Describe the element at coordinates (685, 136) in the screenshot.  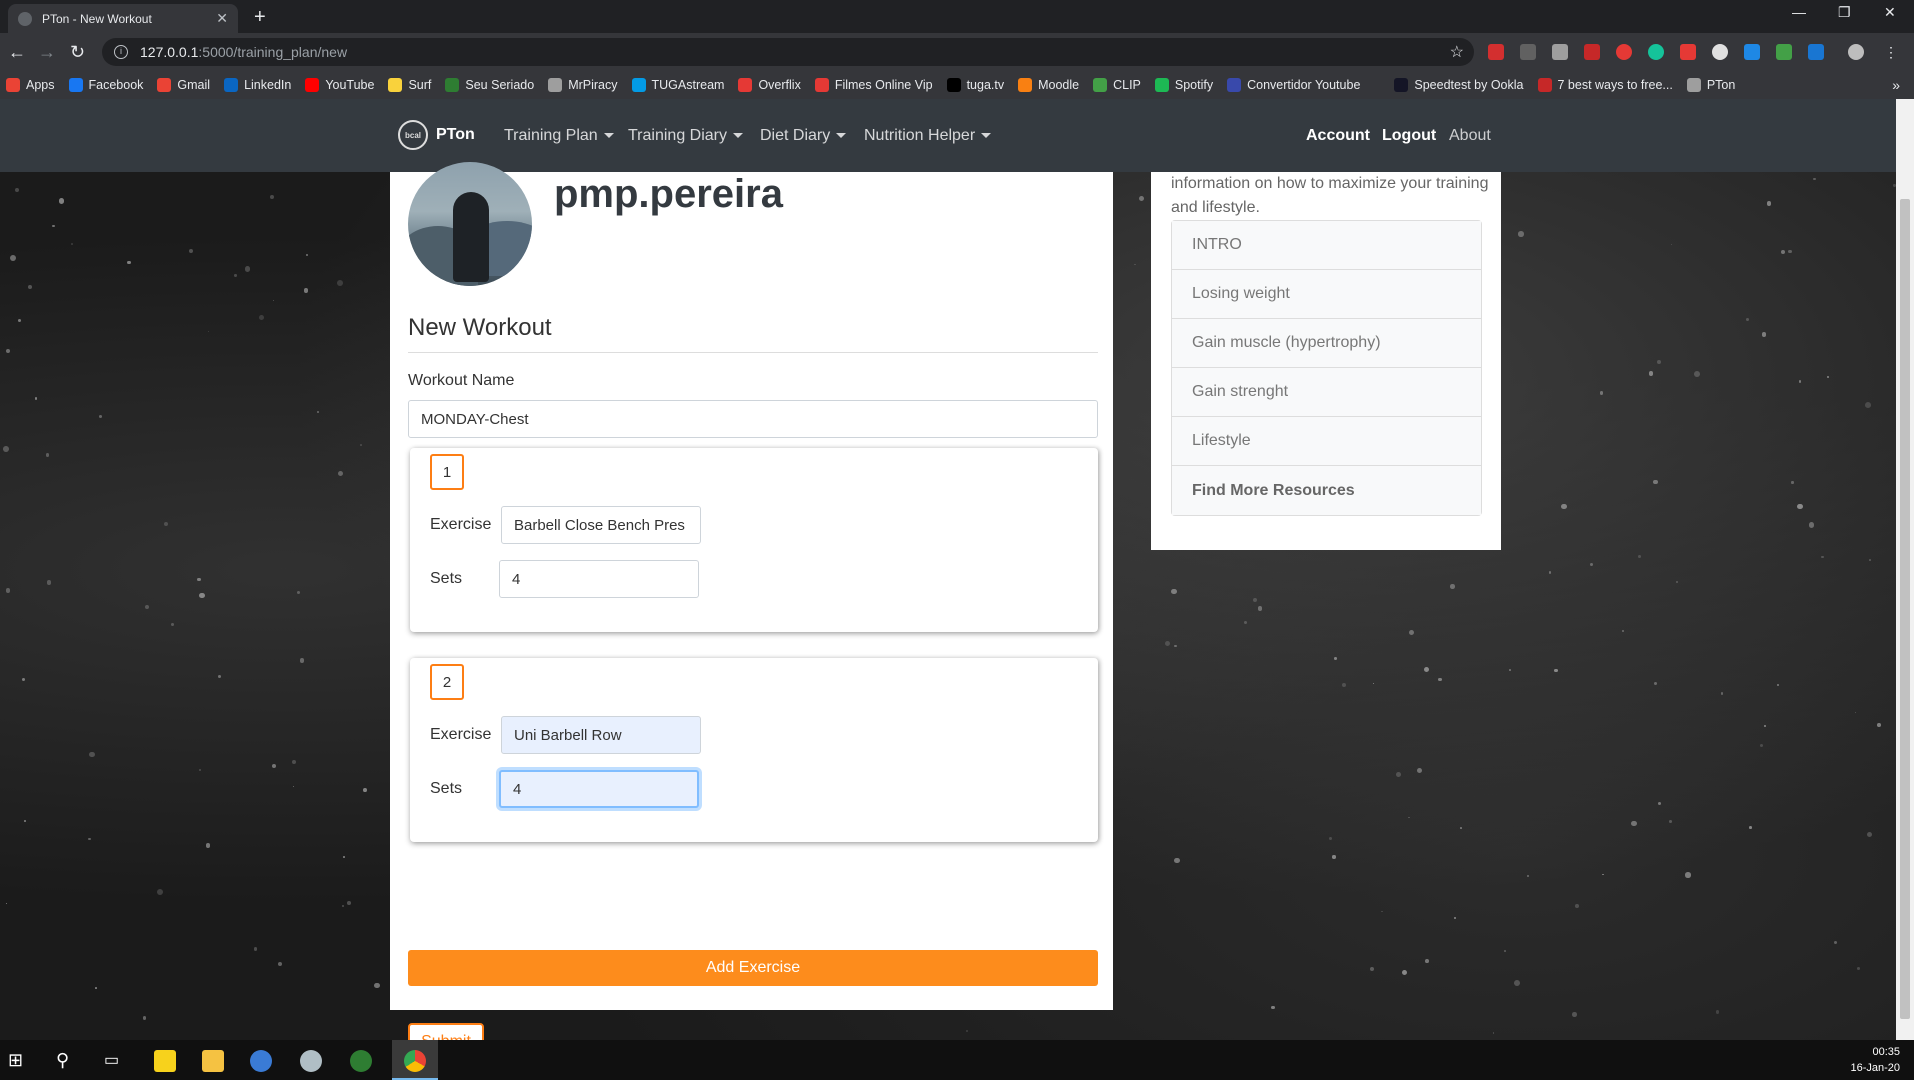
I see `nav-training-diary: Training Diary` at that location.